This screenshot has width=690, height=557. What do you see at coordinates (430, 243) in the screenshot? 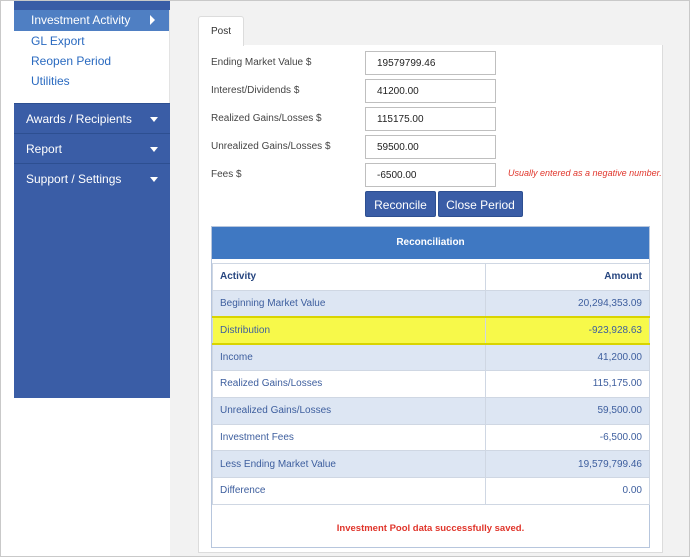
I see `reconciliation-title: Reconciliation` at bounding box center [430, 243].